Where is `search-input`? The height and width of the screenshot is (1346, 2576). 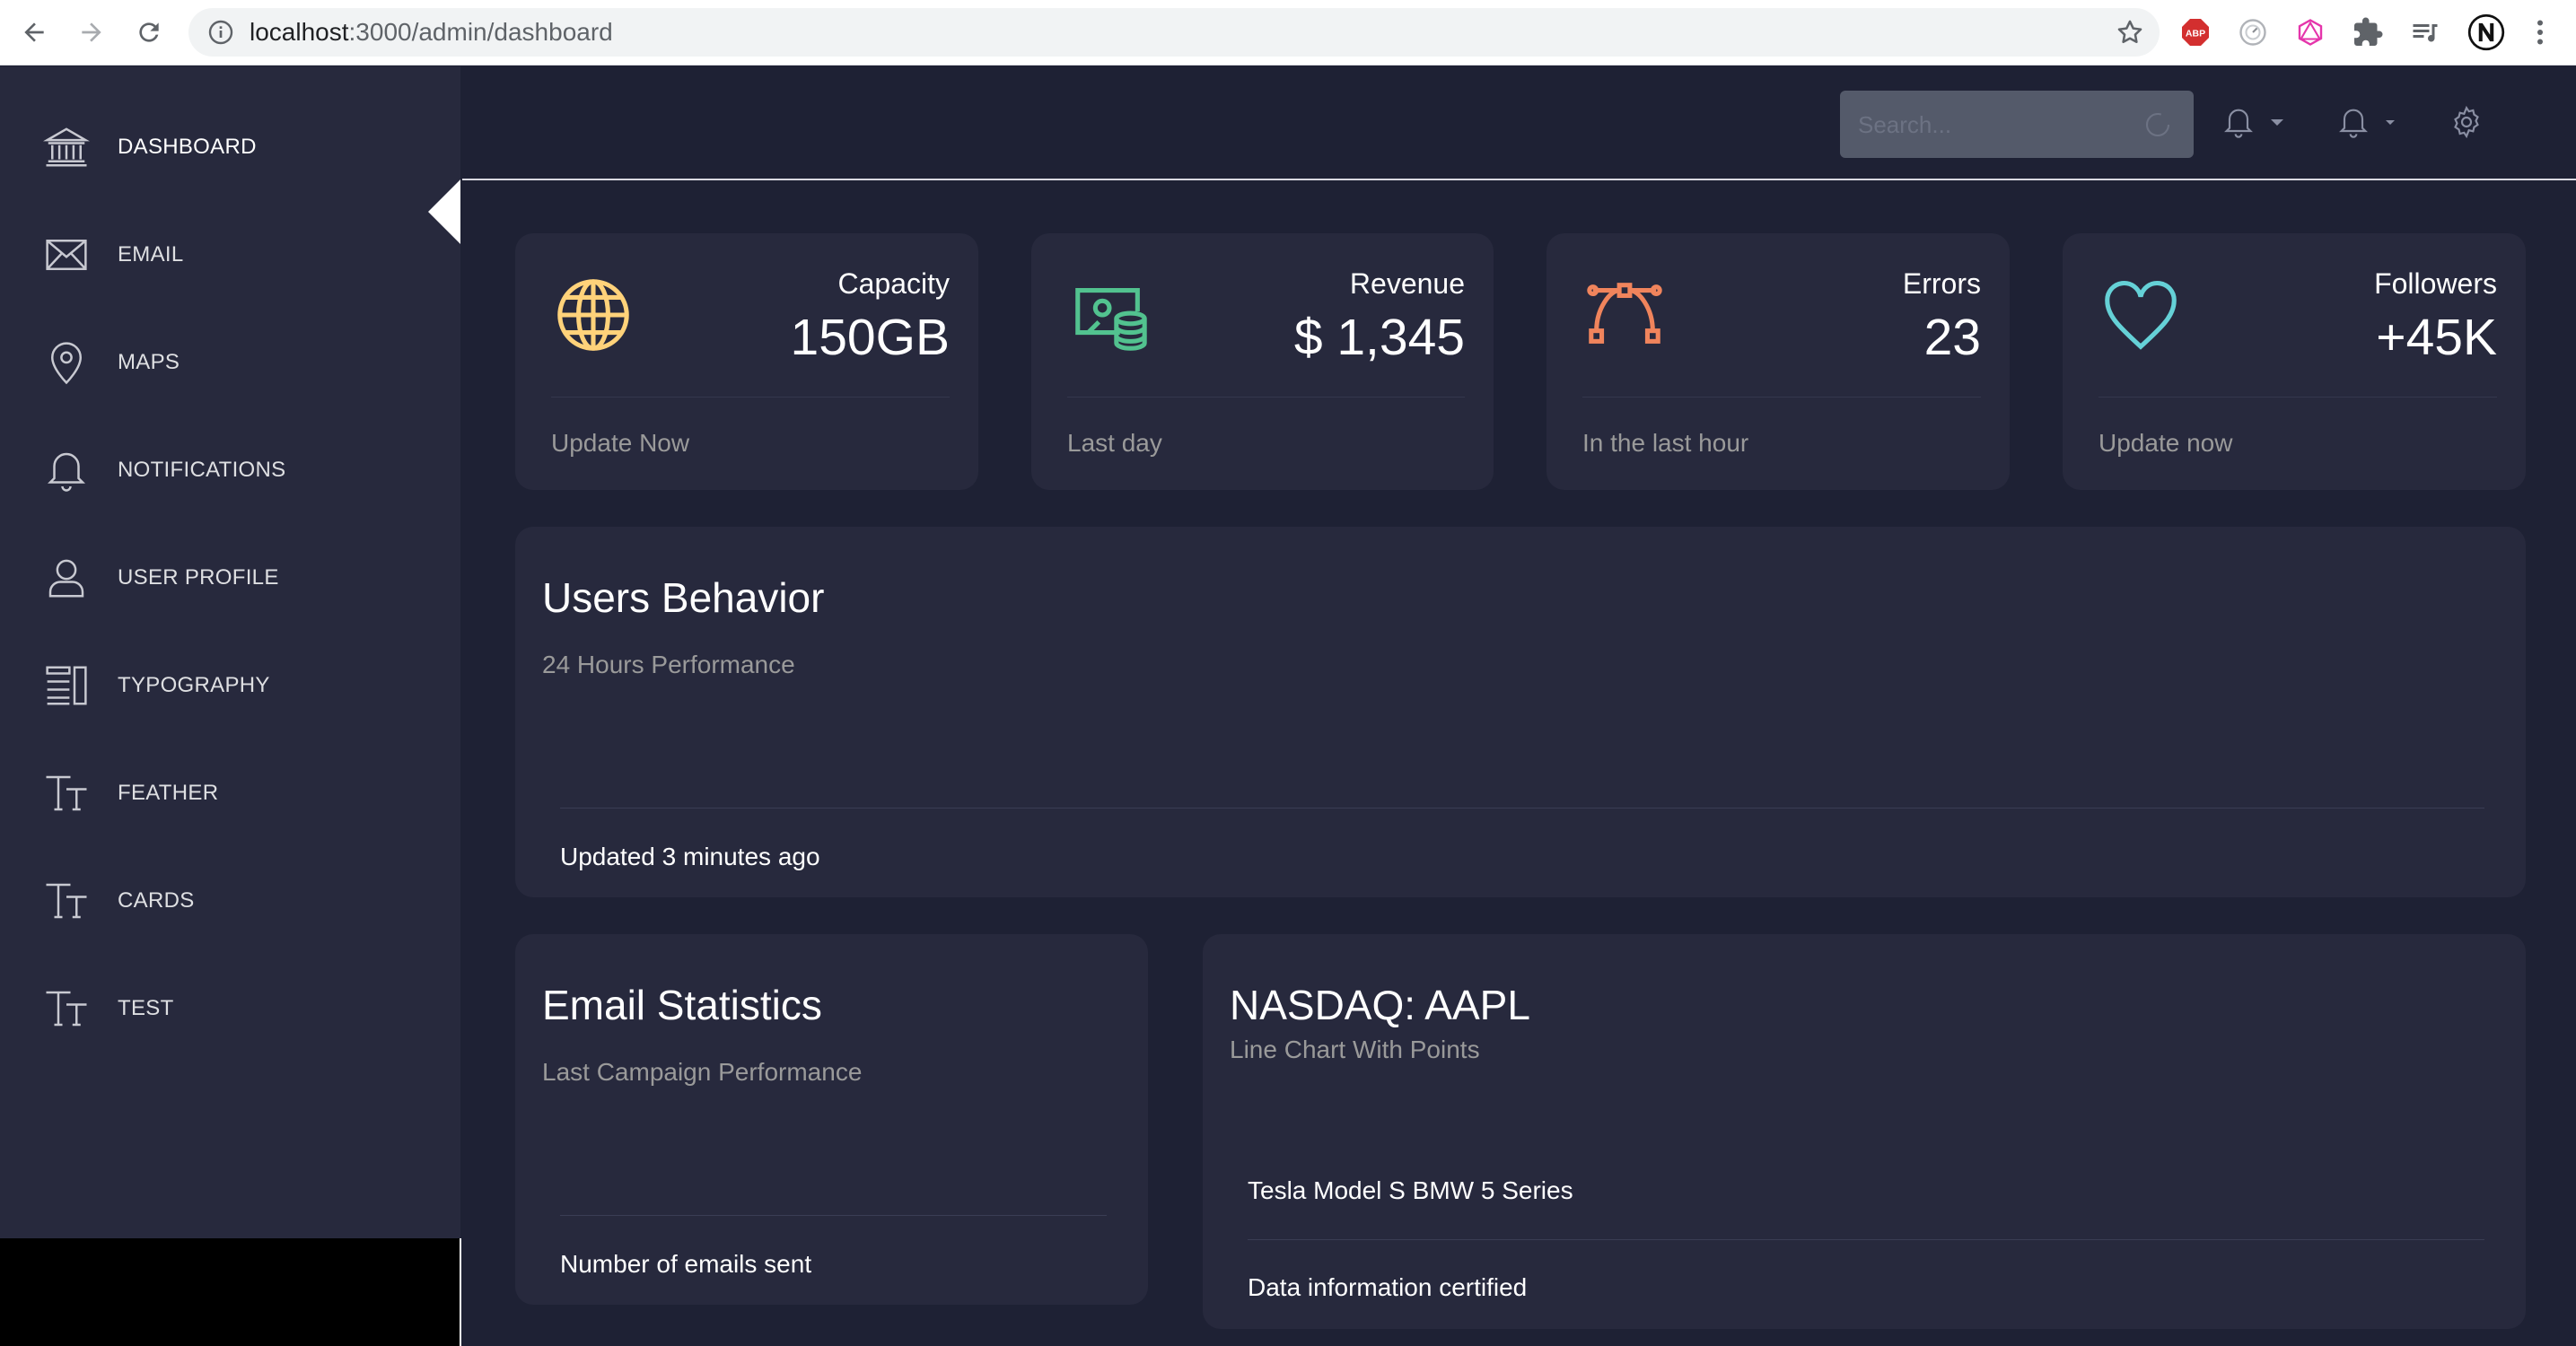
search-input is located at coordinates (1992, 125).